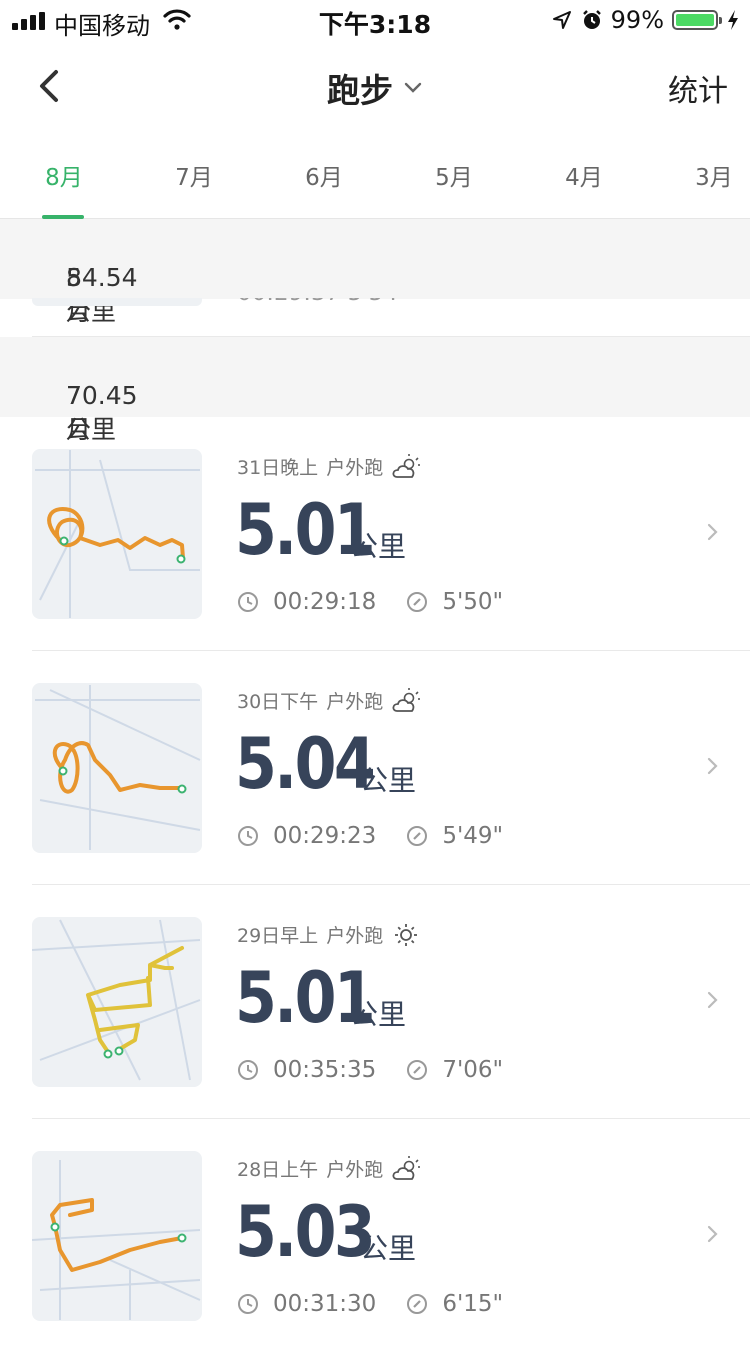  Describe the element at coordinates (305, 764) in the screenshot. I see `run-distance: 5.04` at that location.